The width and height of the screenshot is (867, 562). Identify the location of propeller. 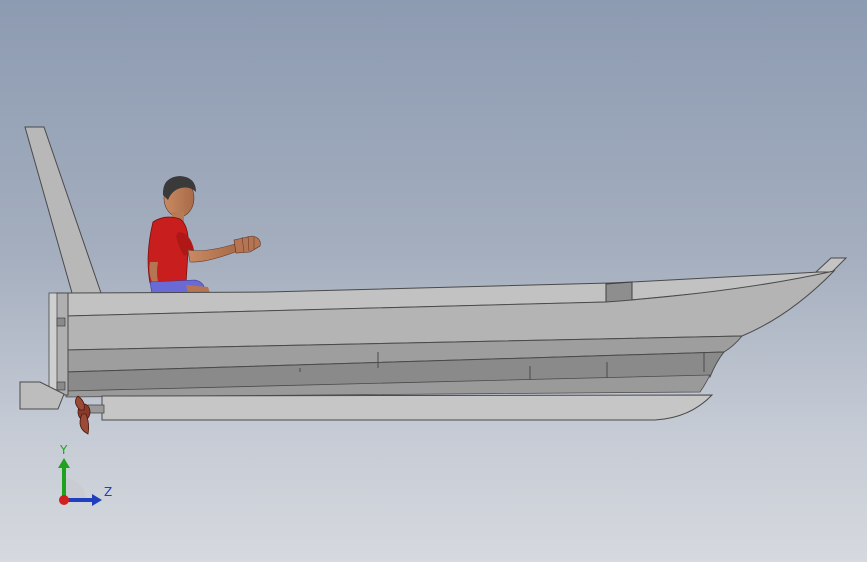
(83, 415).